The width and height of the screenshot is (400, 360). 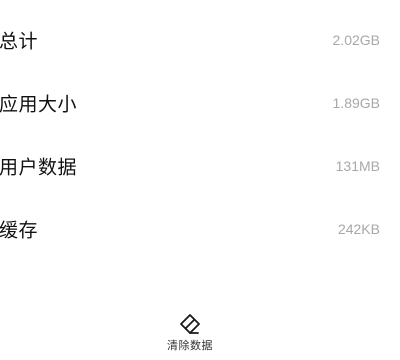 What do you see at coordinates (358, 229) in the screenshot?
I see `storage-row-value: 242KB` at bounding box center [358, 229].